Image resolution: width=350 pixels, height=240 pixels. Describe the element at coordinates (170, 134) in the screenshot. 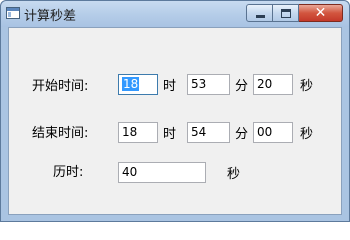

I see `end-hour-unit: 时` at that location.